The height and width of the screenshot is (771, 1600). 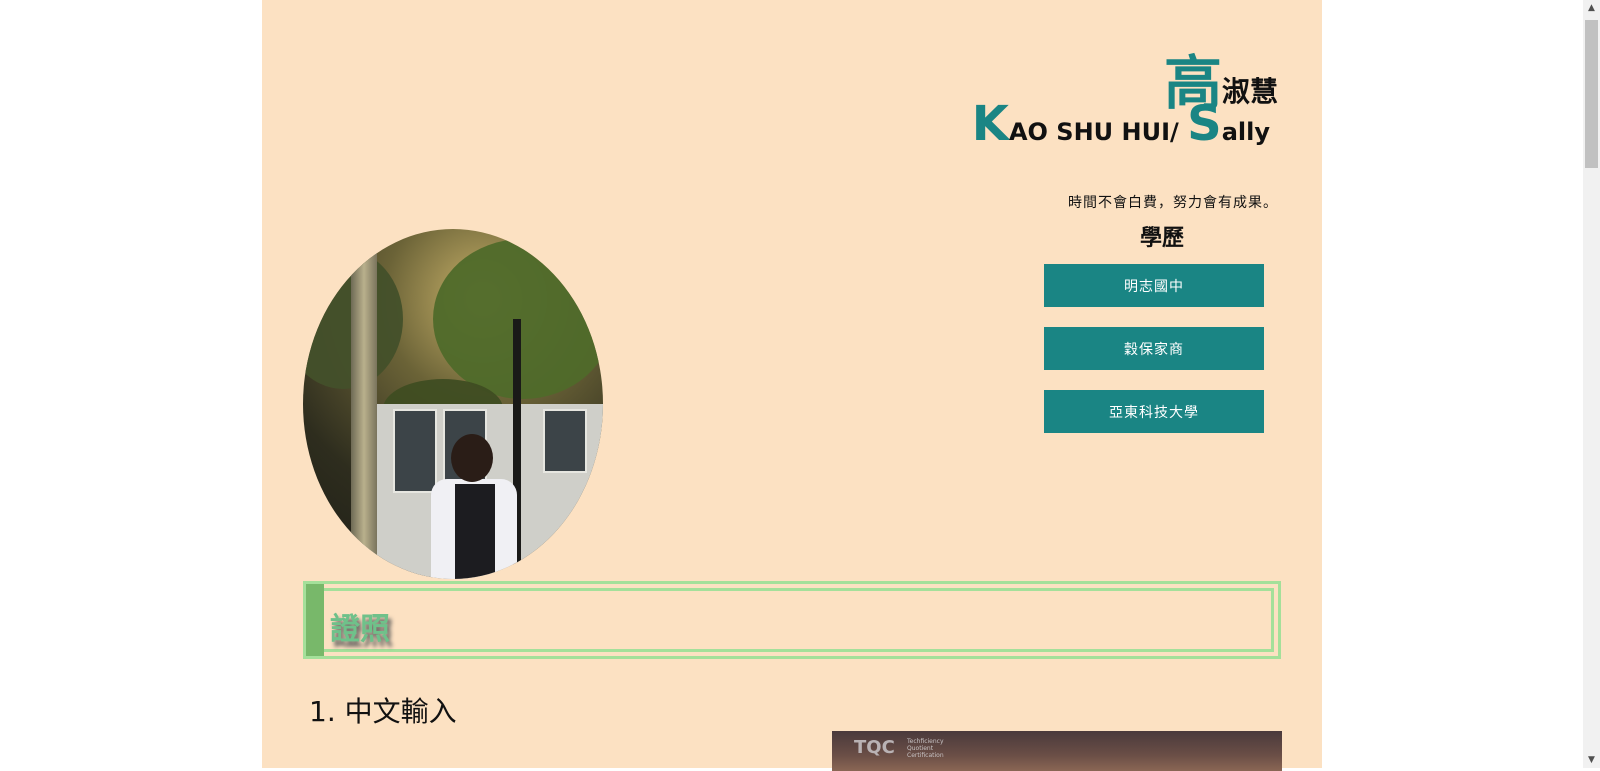 I want to click on scrollbar-thumb, so click(x=1591, y=94).